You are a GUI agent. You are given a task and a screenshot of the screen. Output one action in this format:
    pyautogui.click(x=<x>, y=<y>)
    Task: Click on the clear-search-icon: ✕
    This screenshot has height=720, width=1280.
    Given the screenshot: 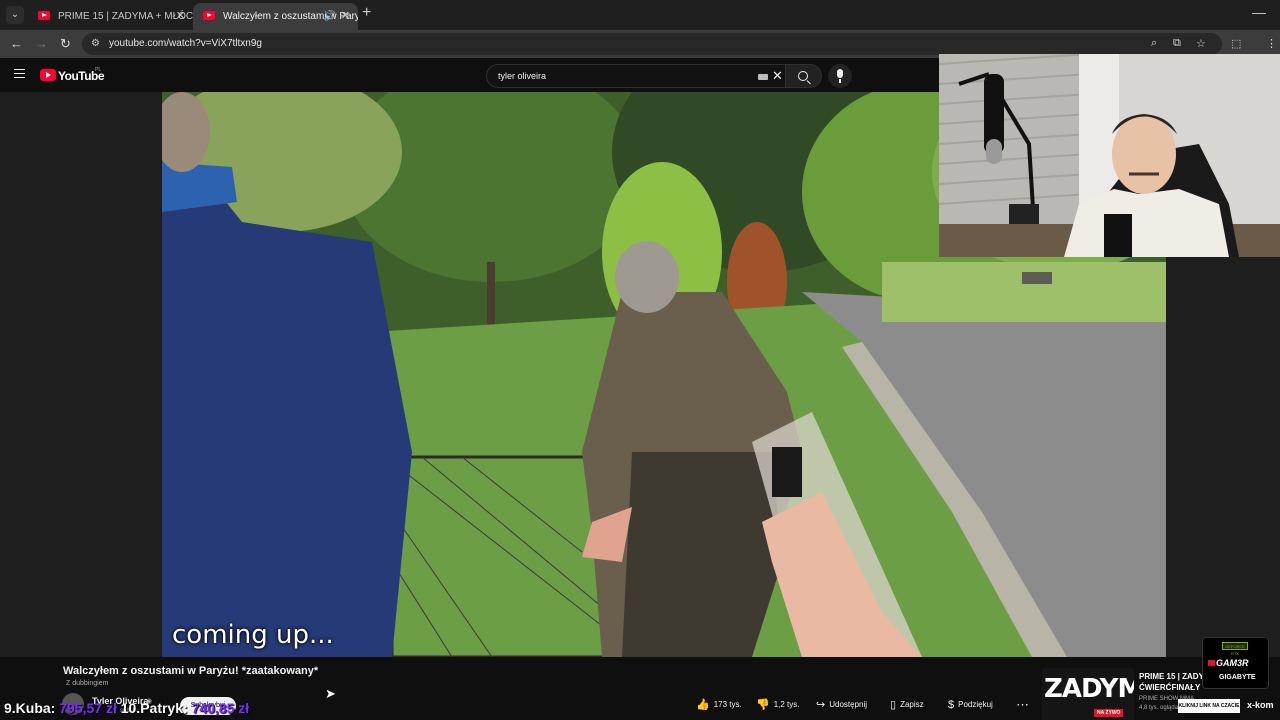 What is the action you would take?
    pyautogui.click(x=777, y=76)
    